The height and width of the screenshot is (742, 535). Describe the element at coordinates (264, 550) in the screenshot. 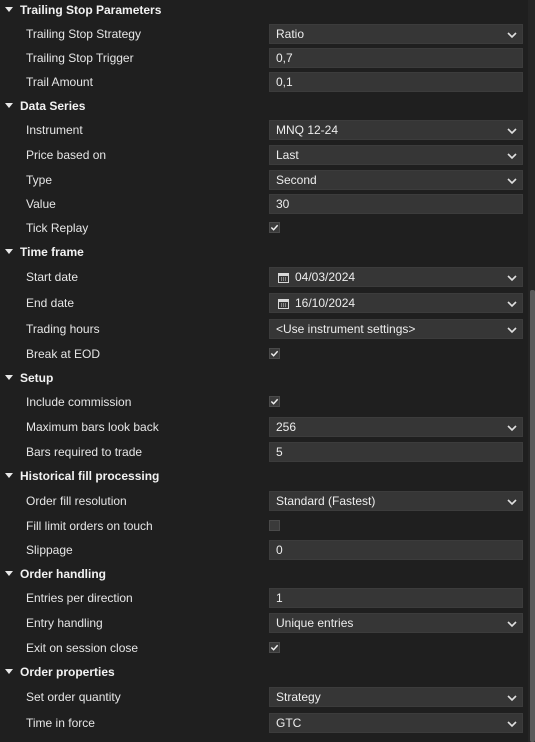

I see `prop-slippage: Slippage 0` at that location.